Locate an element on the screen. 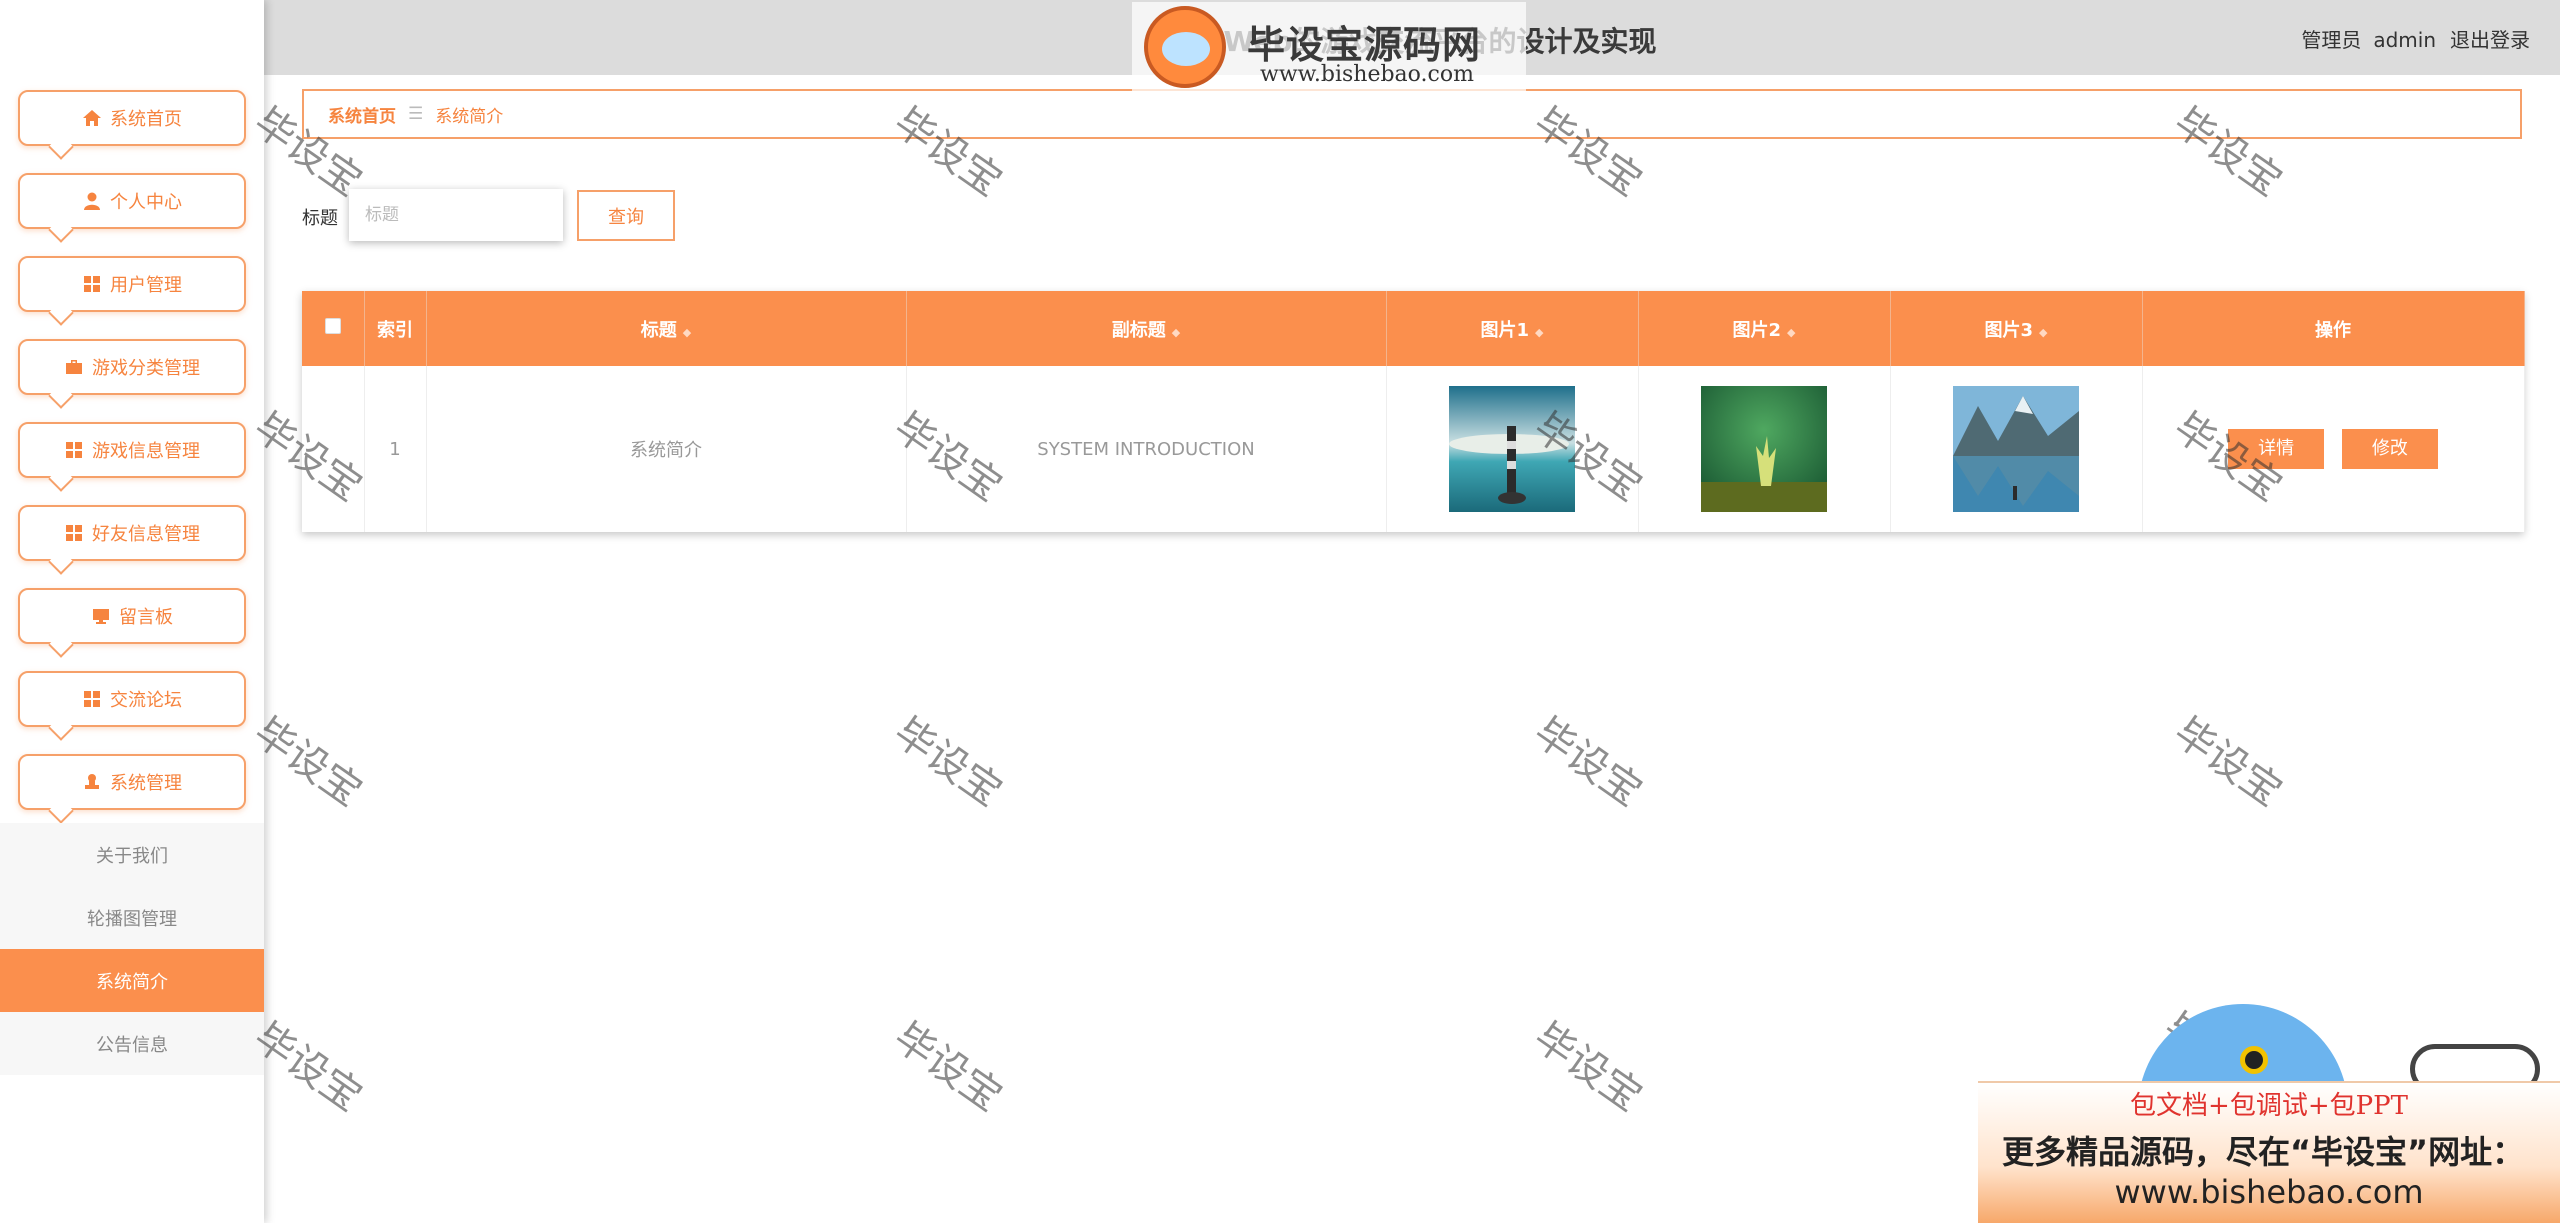 This screenshot has height=1223, width=2560. system-submenu: 关于我们 轮播图管理 系统简介 公告信息 is located at coordinates (132, 949).